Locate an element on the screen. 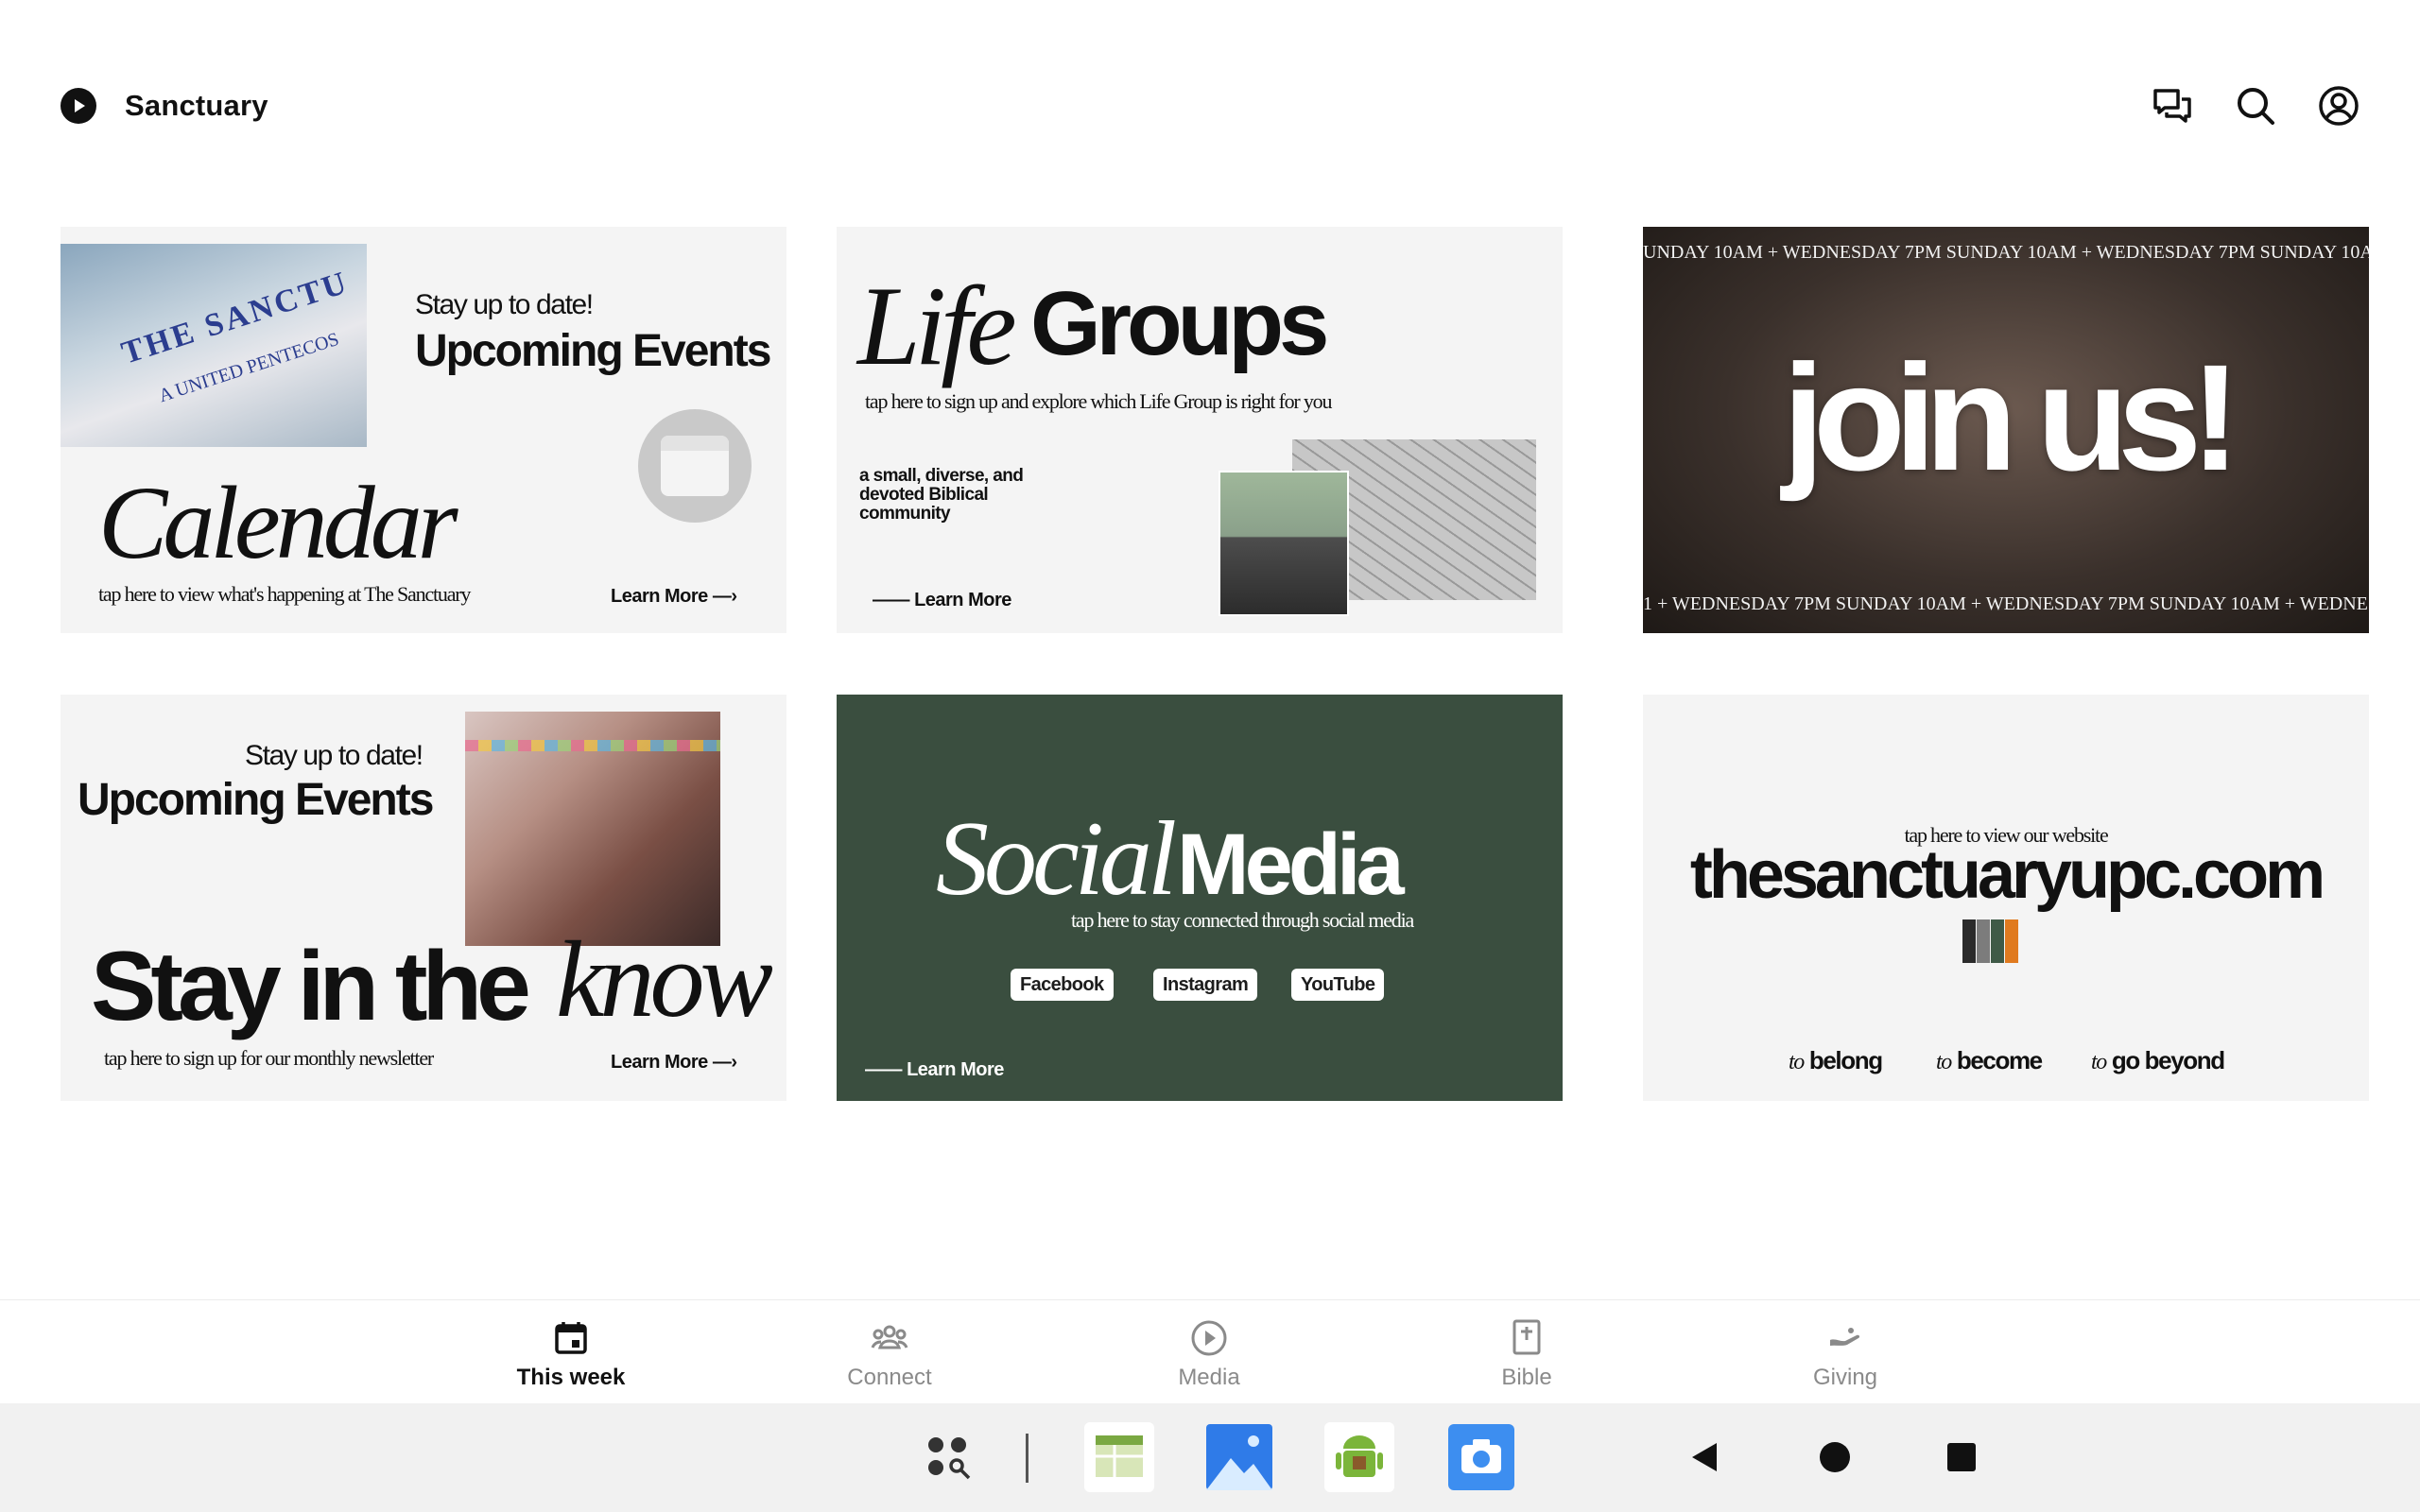 This screenshot has width=2420, height=1512. tab-bible: Bible is located at coordinates (1526, 1354).